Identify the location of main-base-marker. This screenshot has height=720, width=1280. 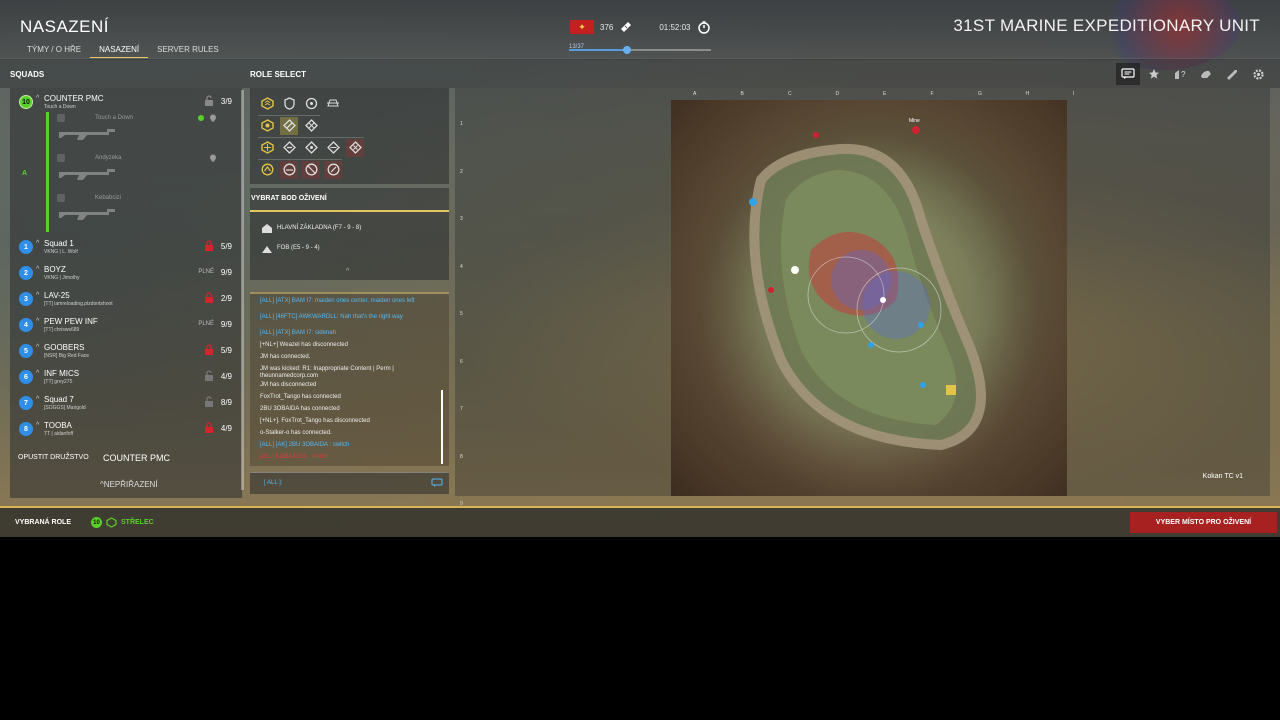
(951, 390).